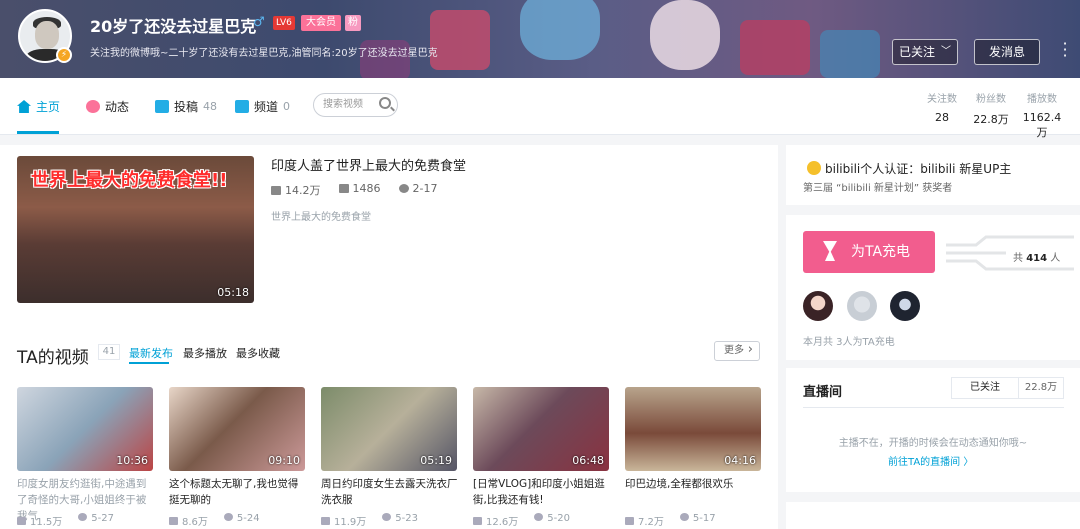 This screenshot has width=1080, height=529. What do you see at coordinates (237, 429) in the screenshot?
I see `video-thumbnail: 09:10` at bounding box center [237, 429].